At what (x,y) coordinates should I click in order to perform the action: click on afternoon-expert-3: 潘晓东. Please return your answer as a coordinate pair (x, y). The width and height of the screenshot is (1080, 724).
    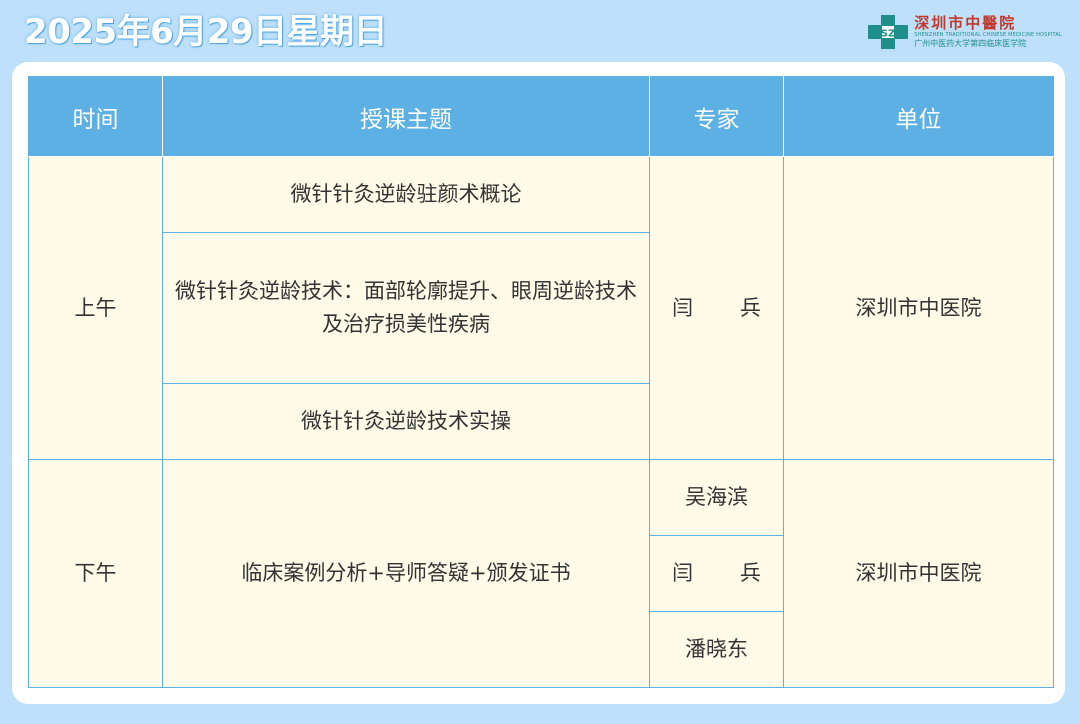
    Looking at the image, I should click on (716, 649).